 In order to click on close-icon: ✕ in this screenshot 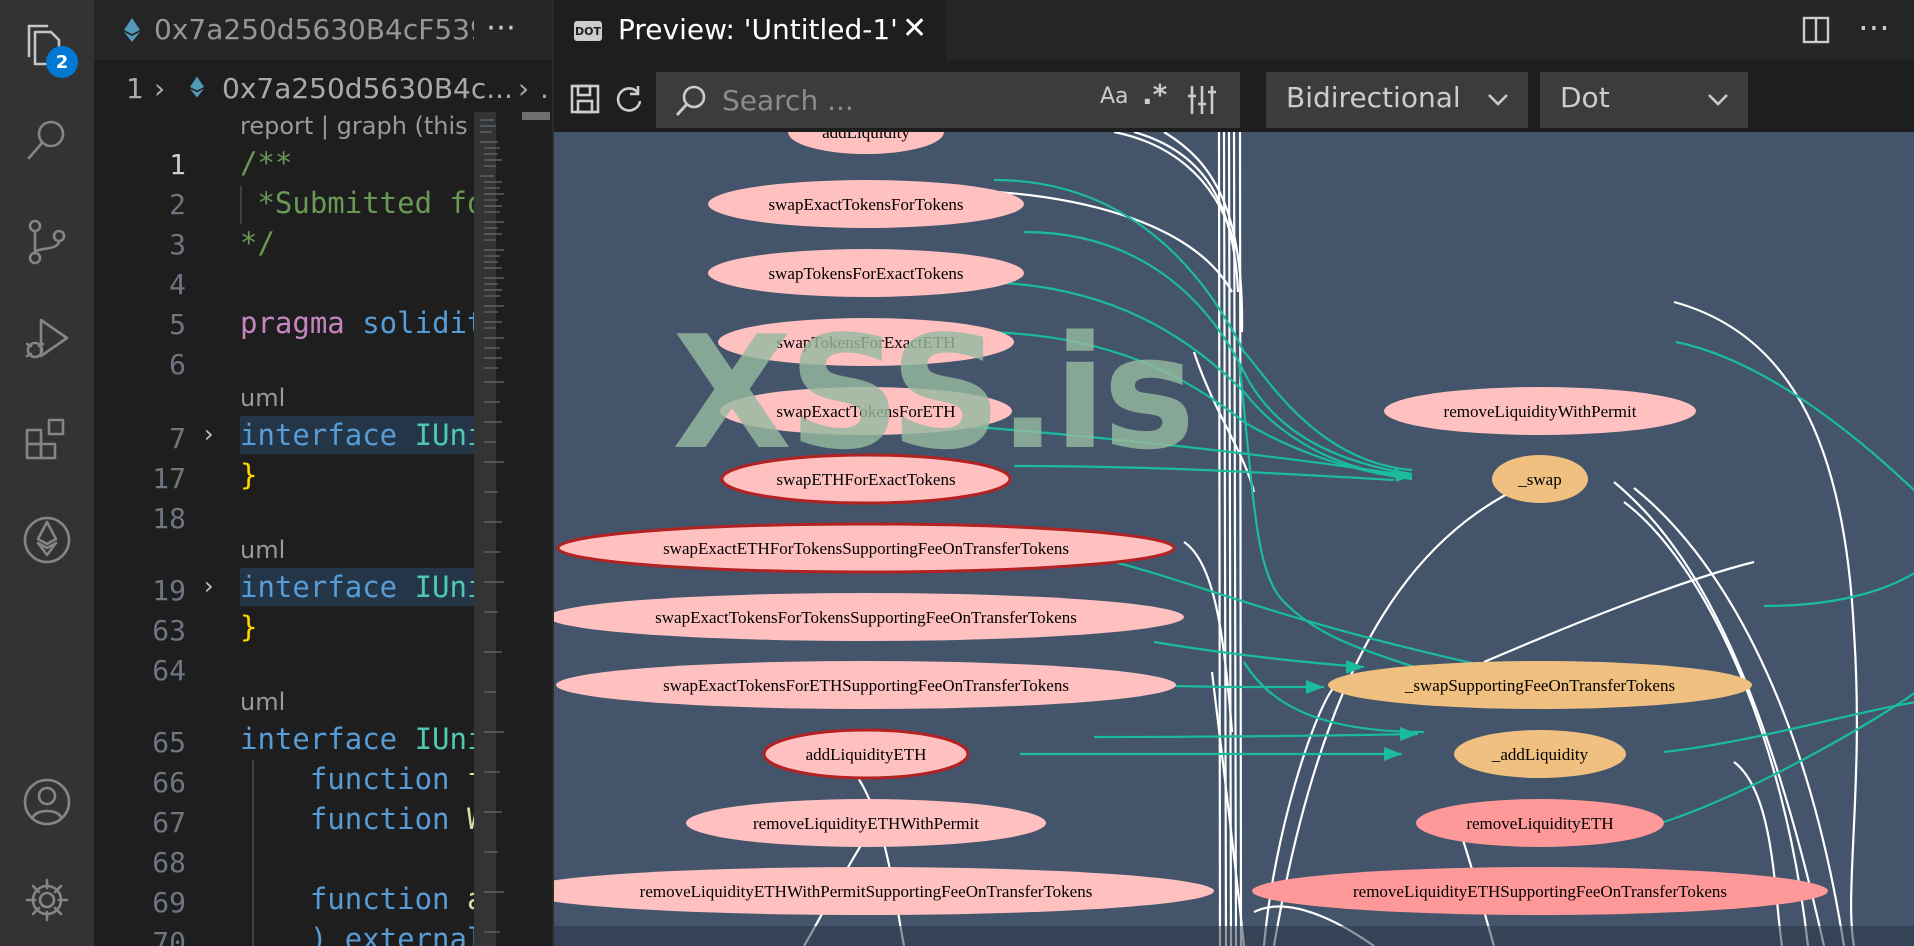, I will do `click(914, 28)`.